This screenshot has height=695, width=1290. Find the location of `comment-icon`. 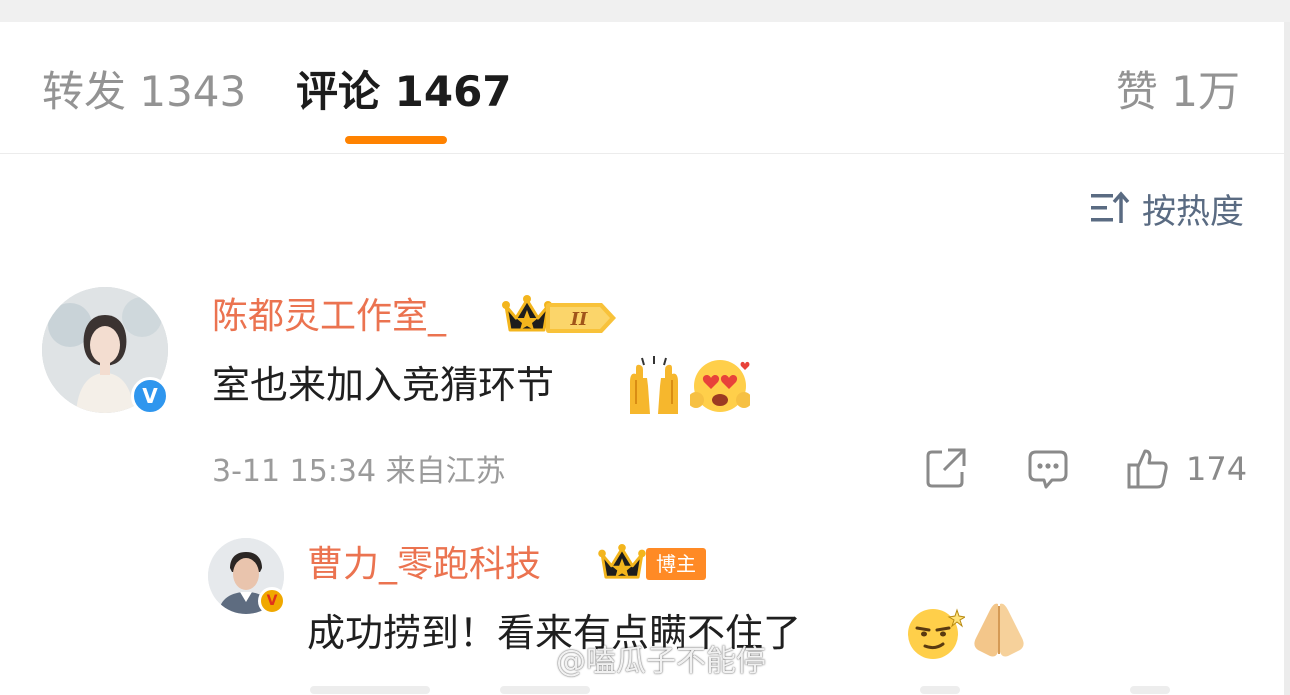

comment-icon is located at coordinates (1048, 469).